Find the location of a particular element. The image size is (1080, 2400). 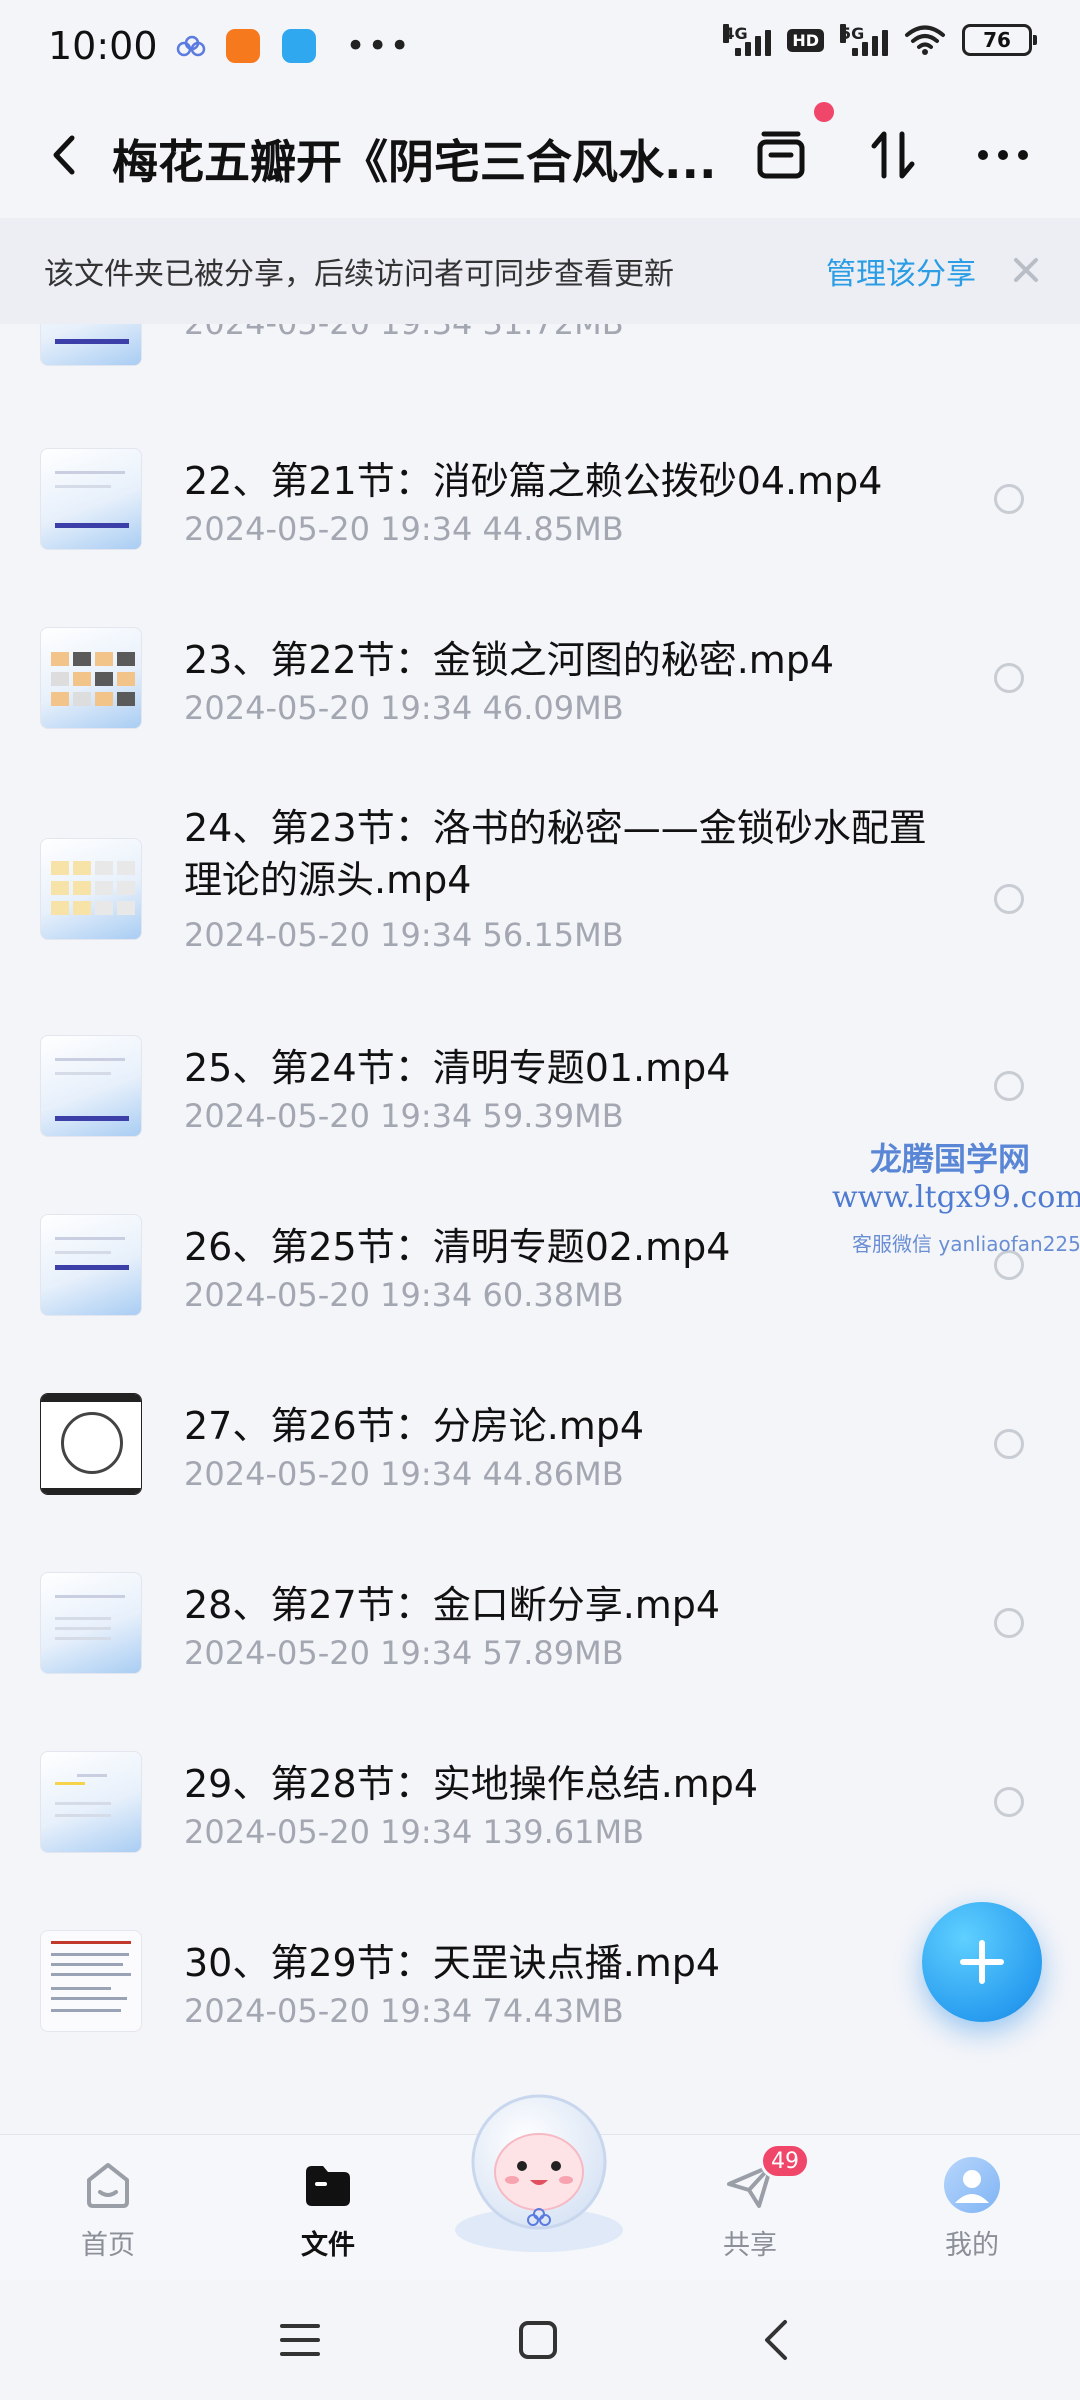

watermark-url: www.ltgx99.com is located at coordinates (956, 1197).